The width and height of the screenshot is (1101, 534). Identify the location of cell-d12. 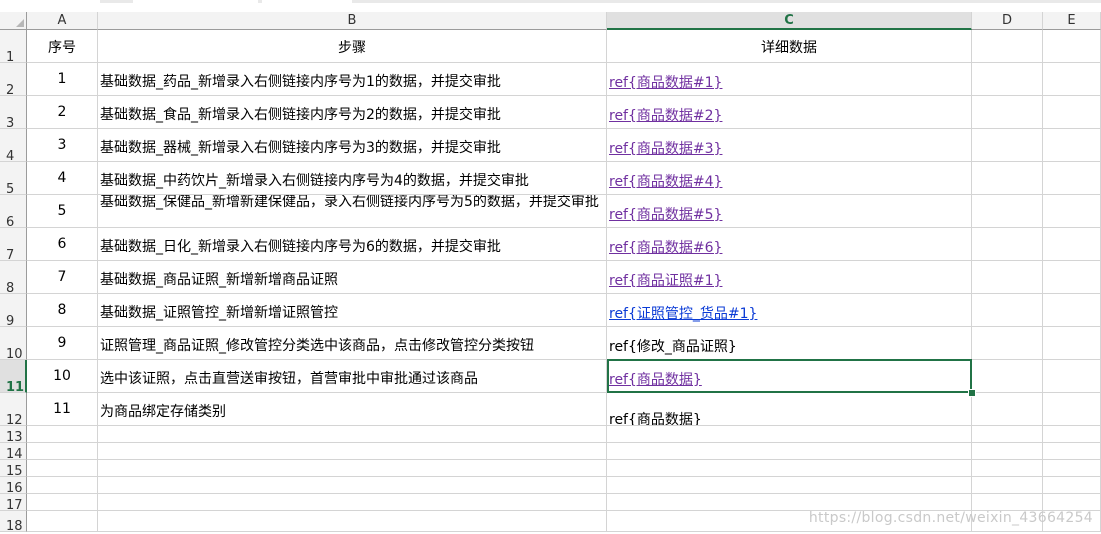
(1007, 409).